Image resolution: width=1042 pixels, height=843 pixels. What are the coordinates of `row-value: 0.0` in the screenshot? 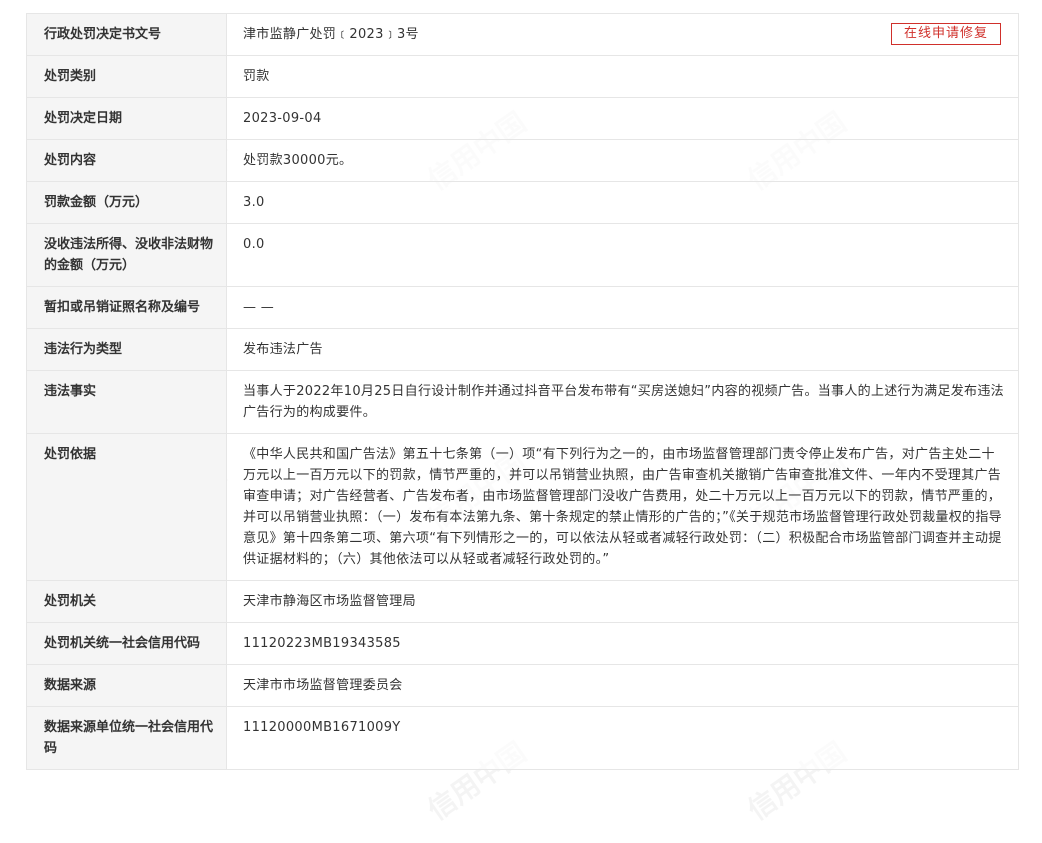 It's located at (622, 255).